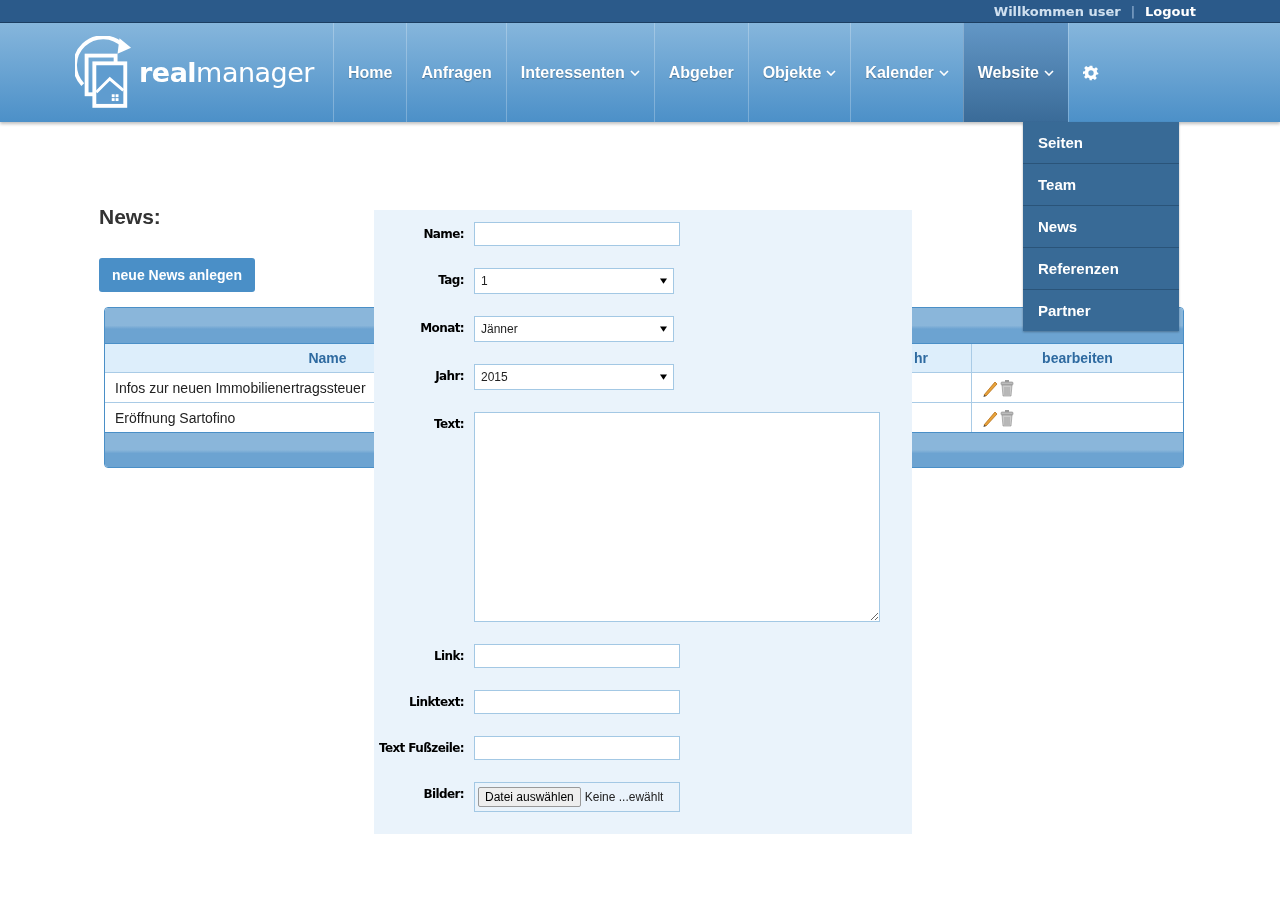  I want to click on field-label: Monat:, so click(442, 327).